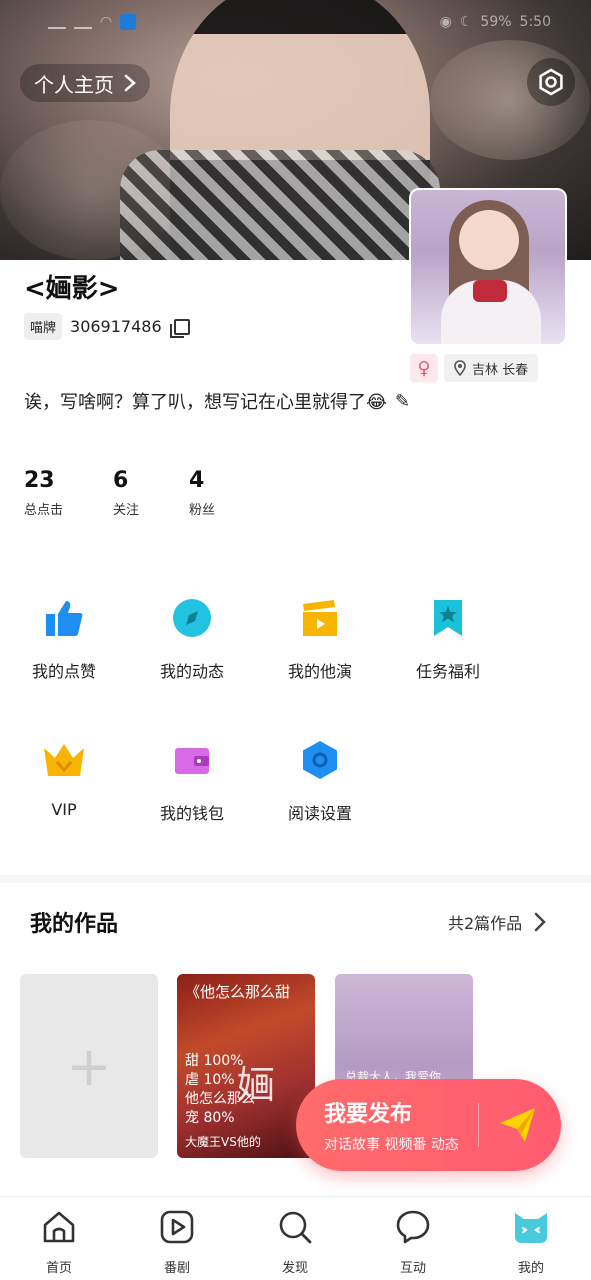  I want to click on bio-row: 诶，写啥啊？算了叭，想写记在心里就得了😂 ✎, so click(217, 401).